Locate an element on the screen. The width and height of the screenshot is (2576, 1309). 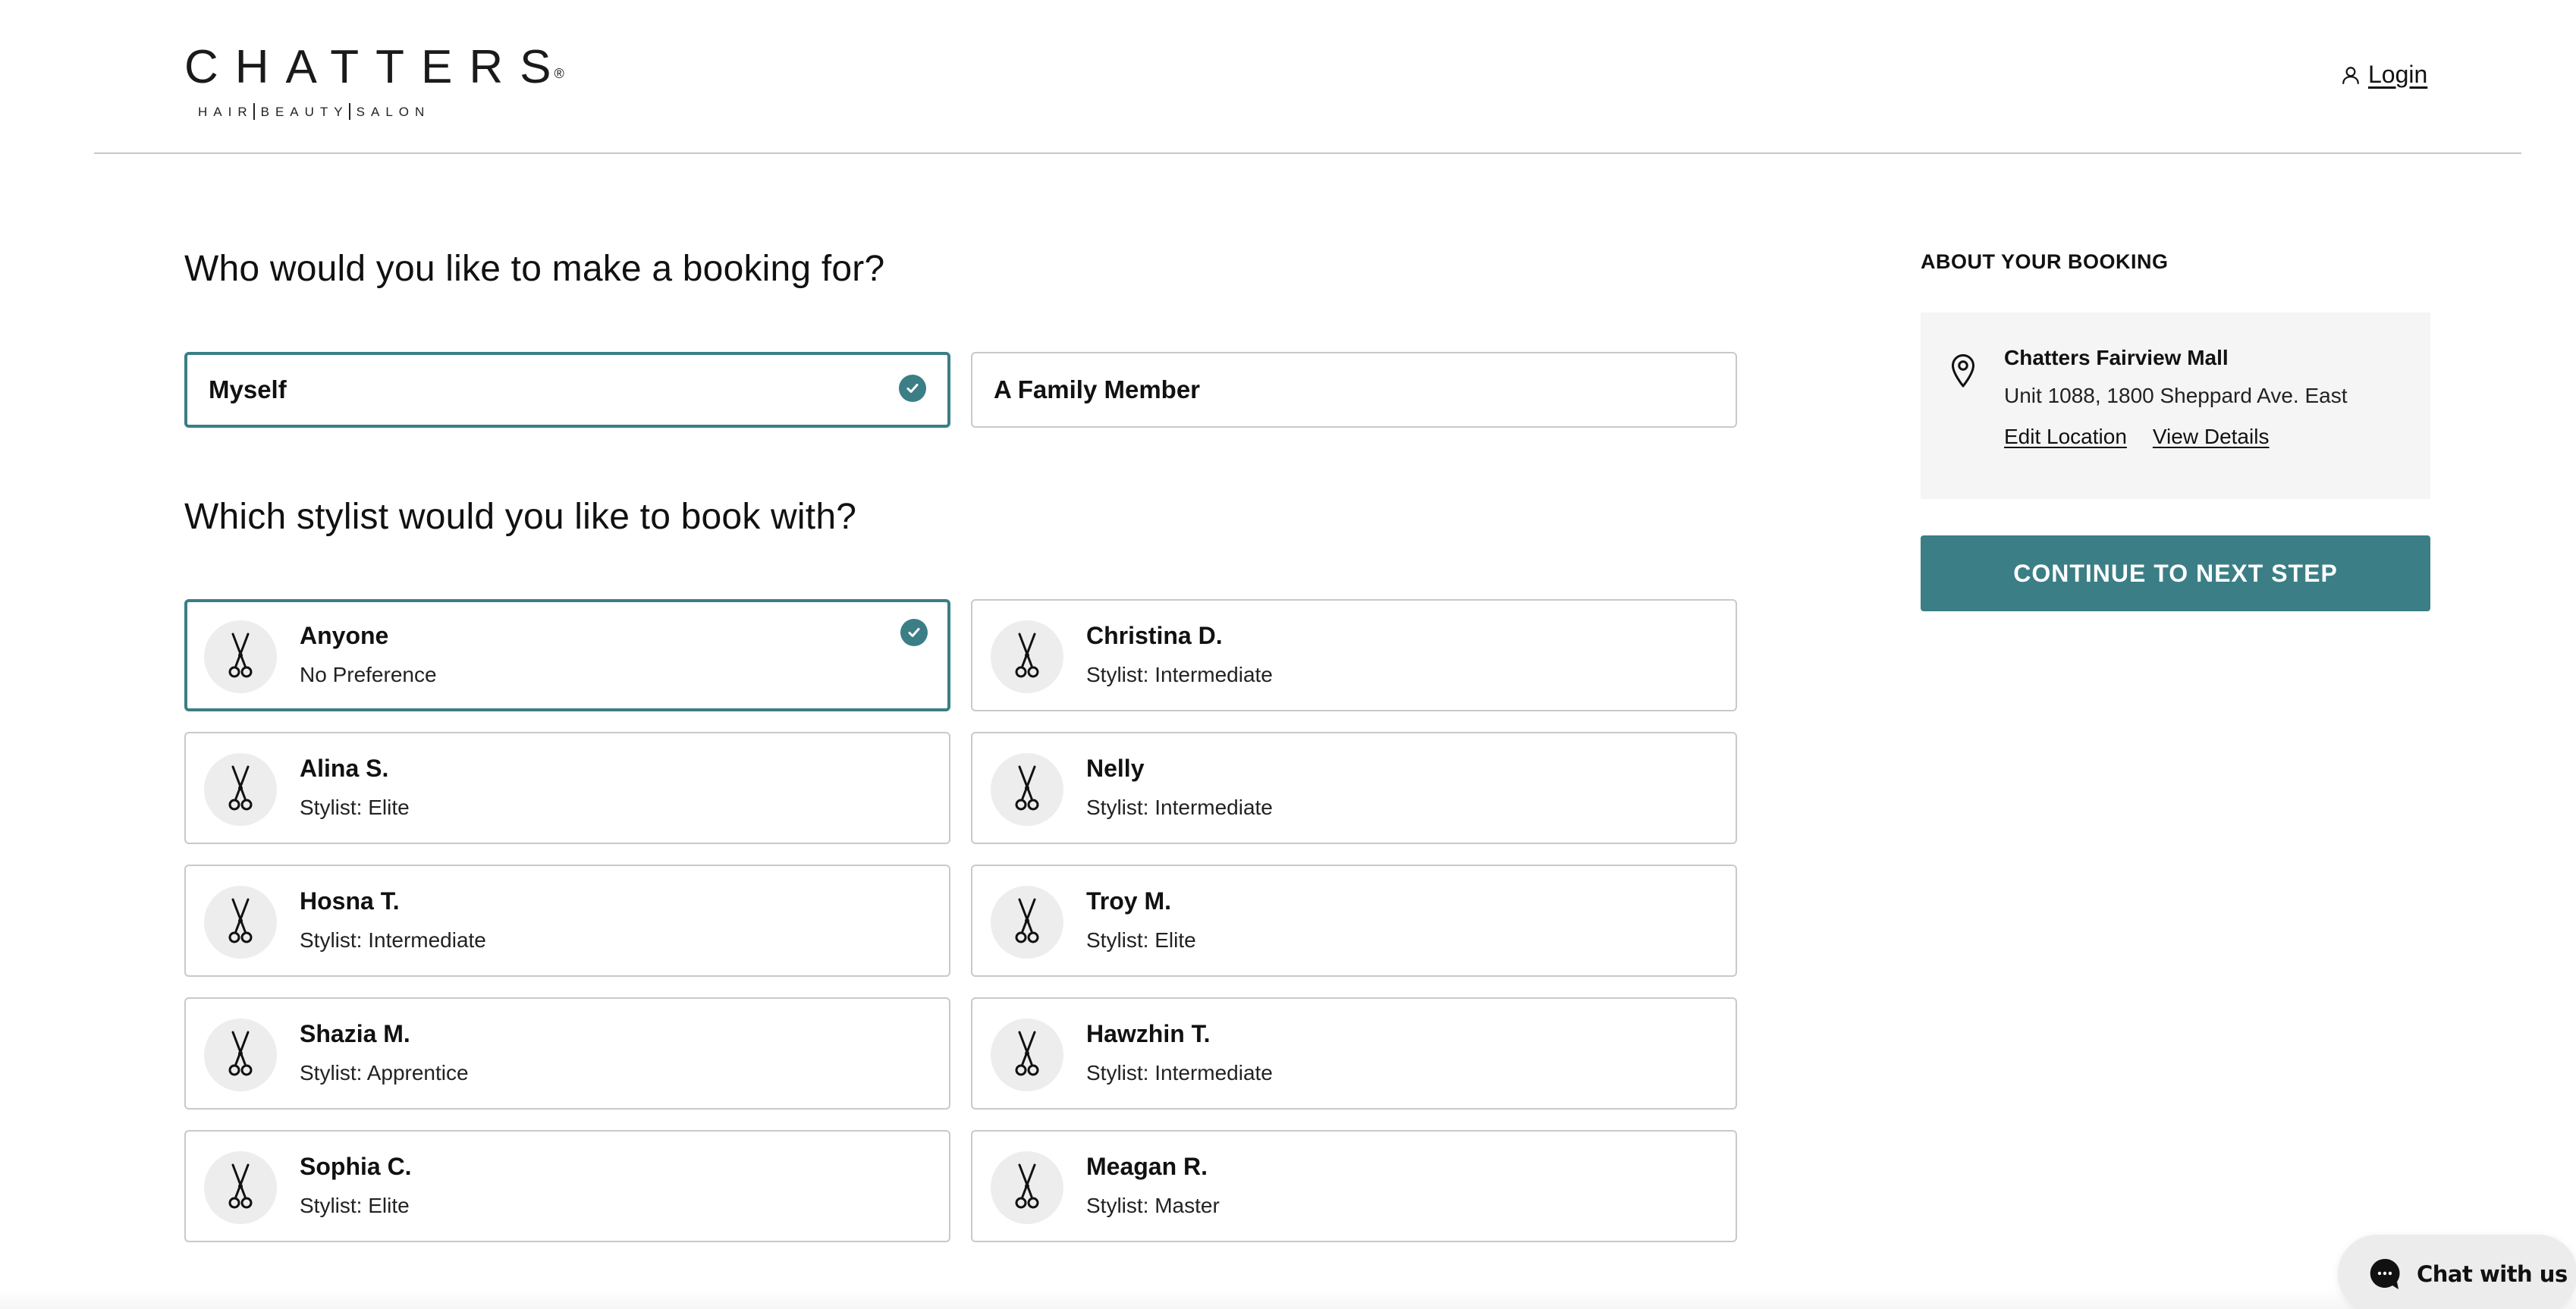
option-label: A Family Member is located at coordinates (1097, 389).